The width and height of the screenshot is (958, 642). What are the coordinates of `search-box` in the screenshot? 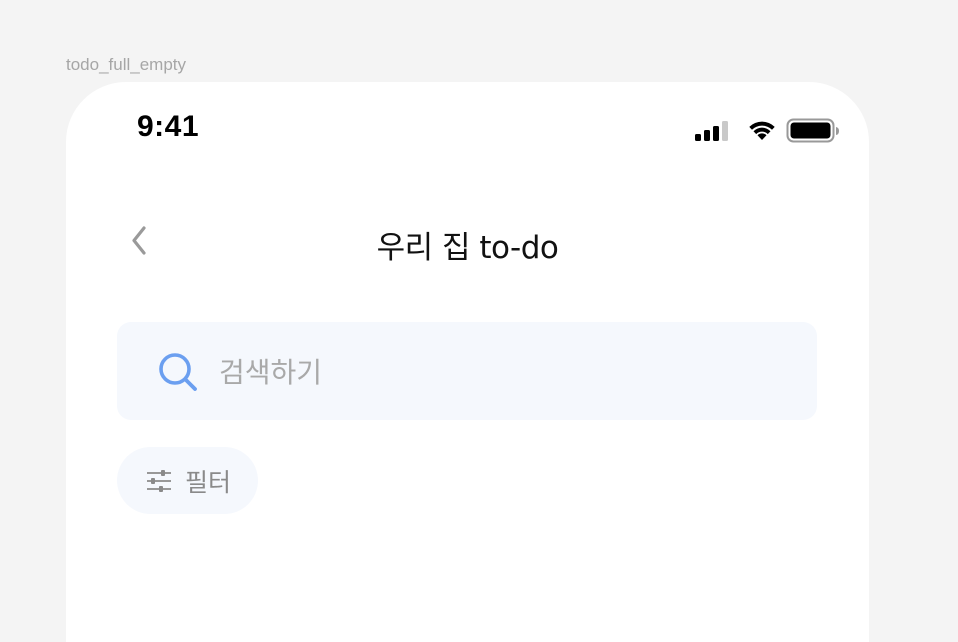 It's located at (467, 371).